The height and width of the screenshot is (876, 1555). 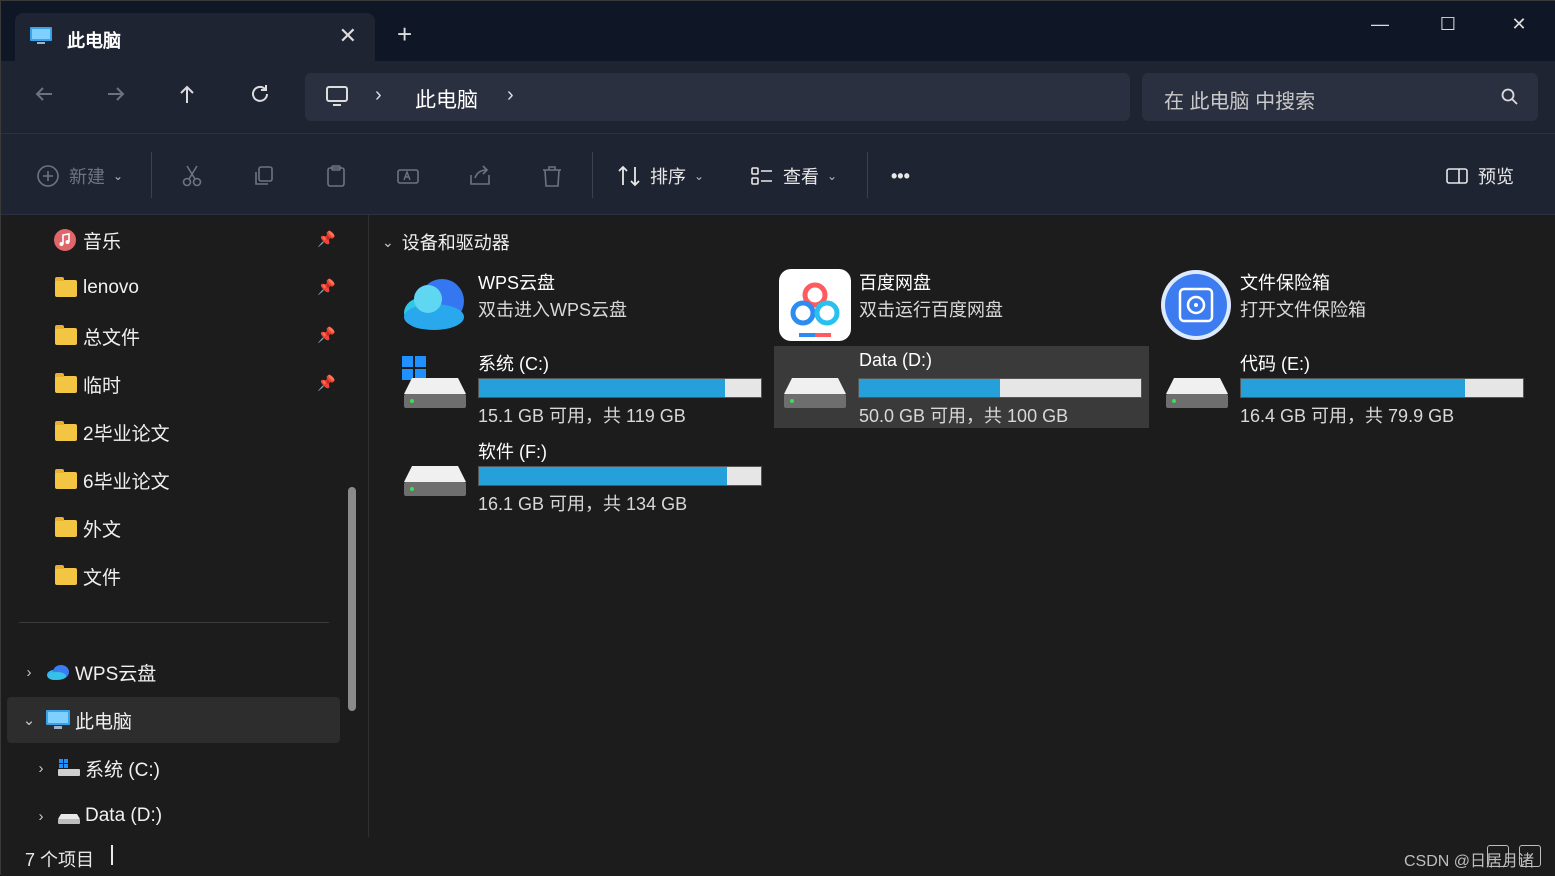 I want to click on computer-outline-icon, so click(x=337, y=96).